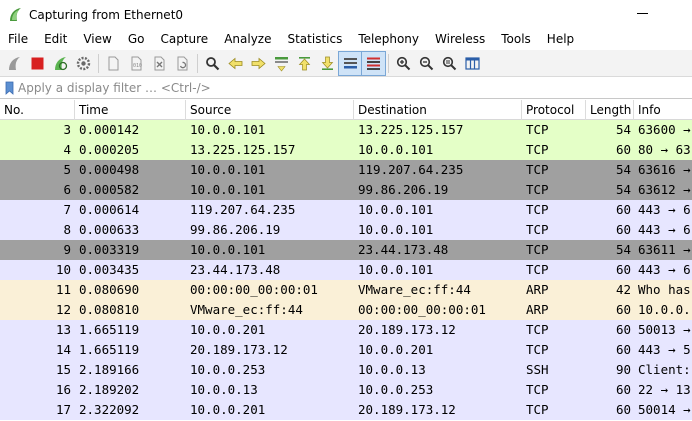 The height and width of the screenshot is (421, 692). Describe the element at coordinates (663, 110) in the screenshot. I see `column-header-info: Info` at that location.